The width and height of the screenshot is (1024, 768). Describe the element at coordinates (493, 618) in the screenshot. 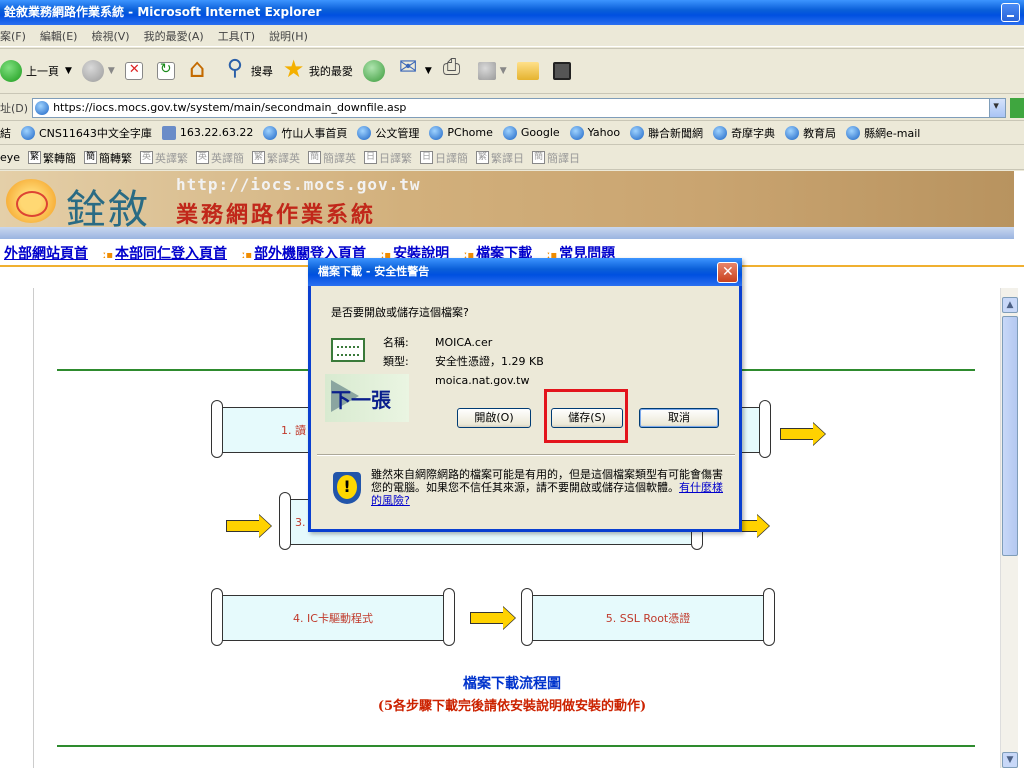

I see `flow-arrow-icon` at that location.